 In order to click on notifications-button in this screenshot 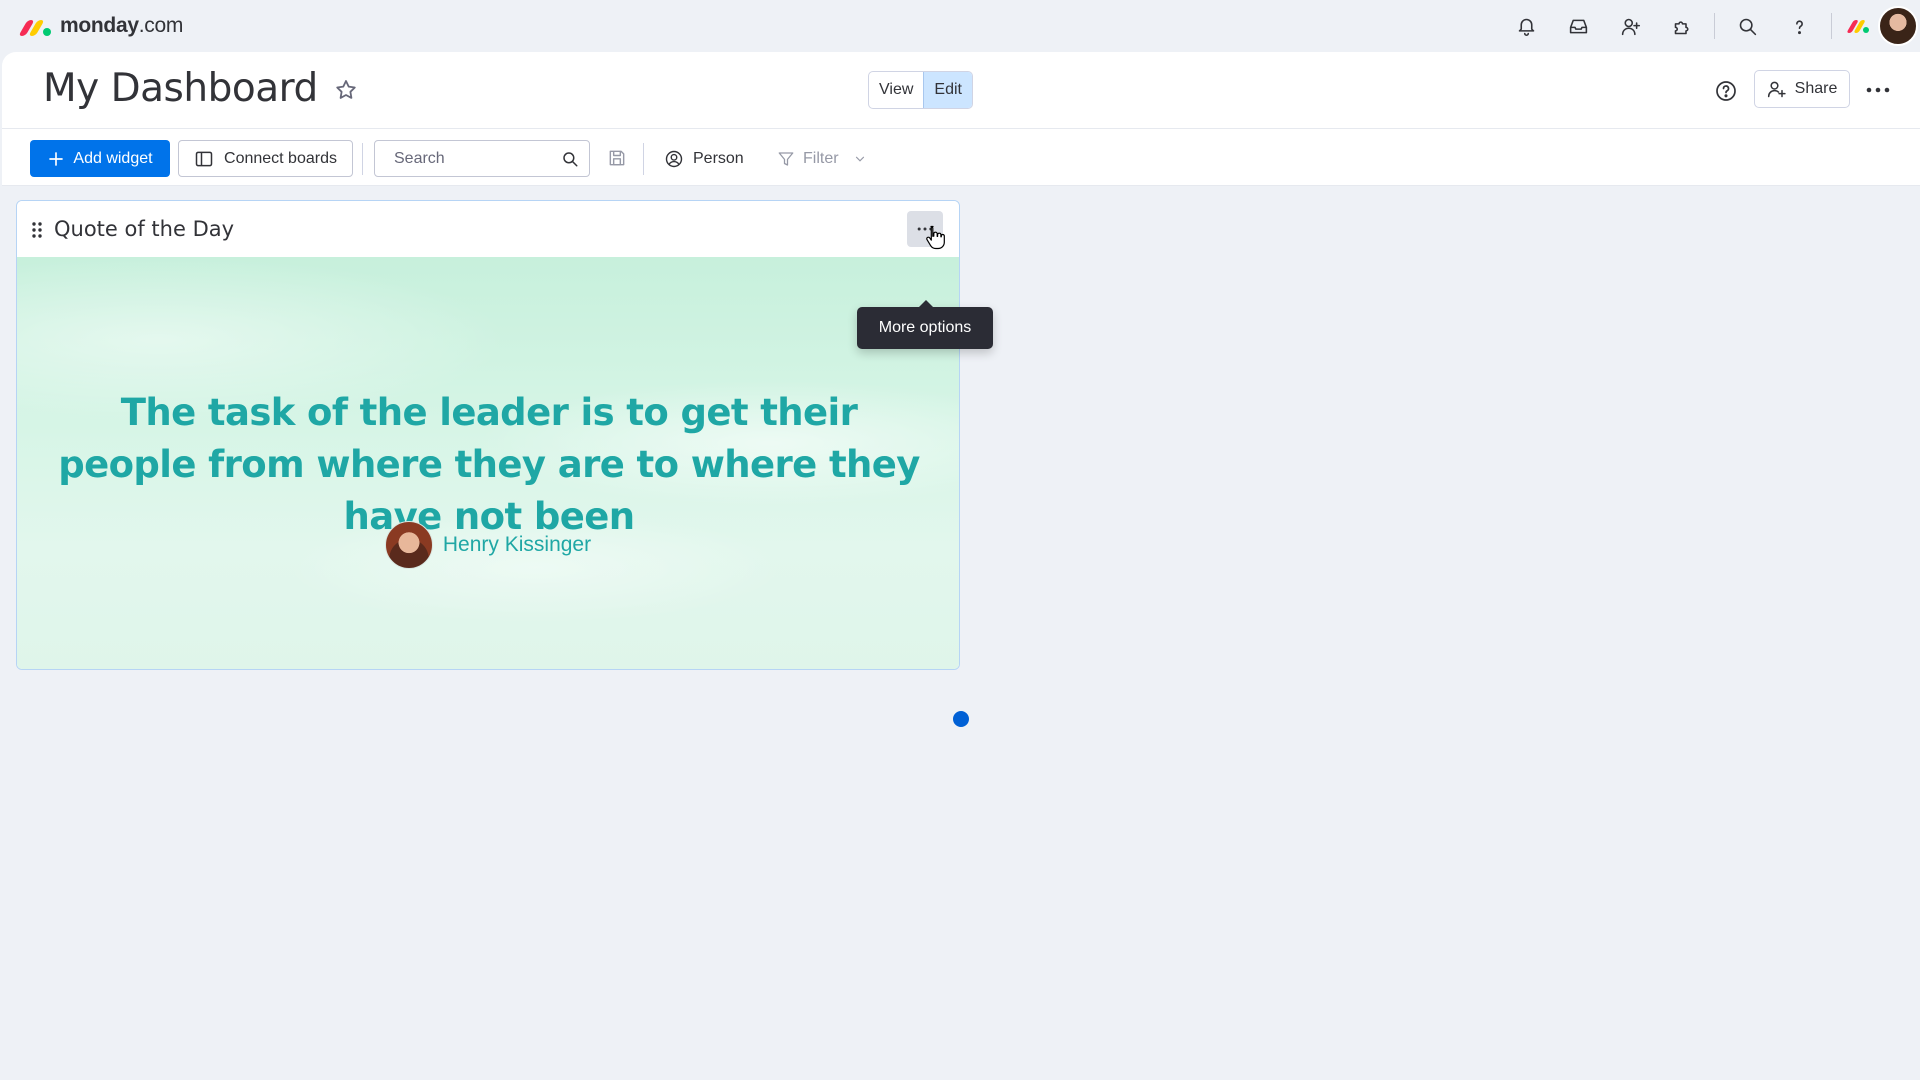, I will do `click(1526, 26)`.